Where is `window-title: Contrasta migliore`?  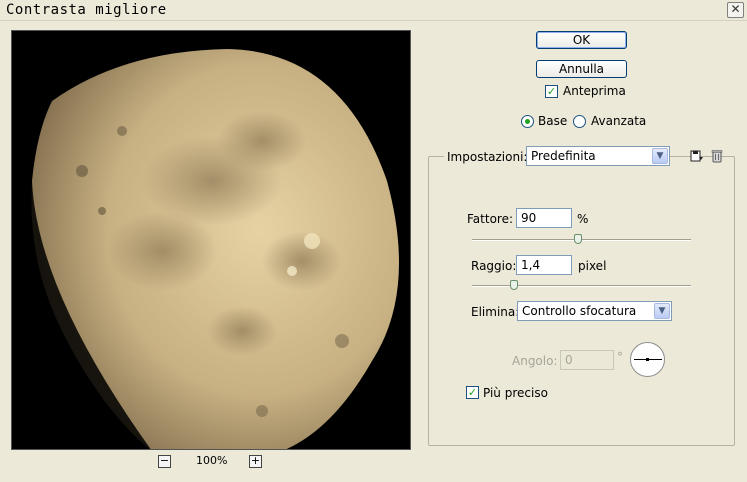
window-title: Contrasta migliore is located at coordinates (86, 10).